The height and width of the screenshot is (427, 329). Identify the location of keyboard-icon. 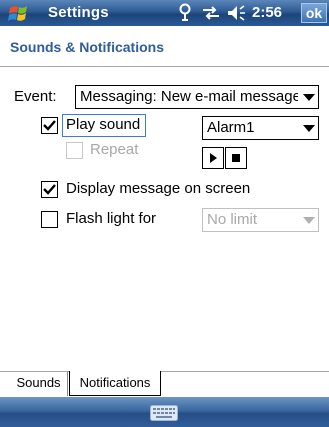
(164, 413).